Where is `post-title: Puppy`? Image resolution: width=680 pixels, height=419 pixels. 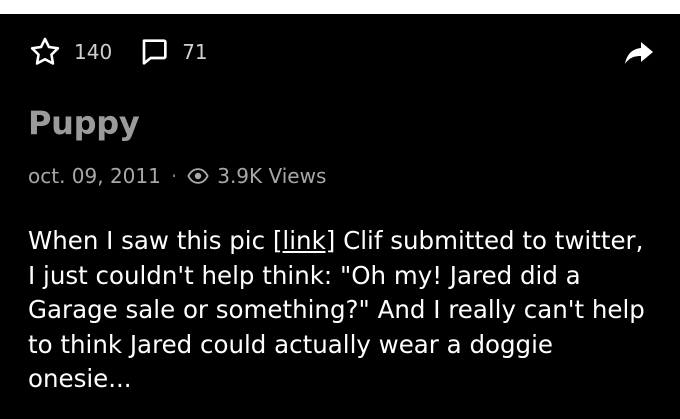 post-title: Puppy is located at coordinates (84, 123).